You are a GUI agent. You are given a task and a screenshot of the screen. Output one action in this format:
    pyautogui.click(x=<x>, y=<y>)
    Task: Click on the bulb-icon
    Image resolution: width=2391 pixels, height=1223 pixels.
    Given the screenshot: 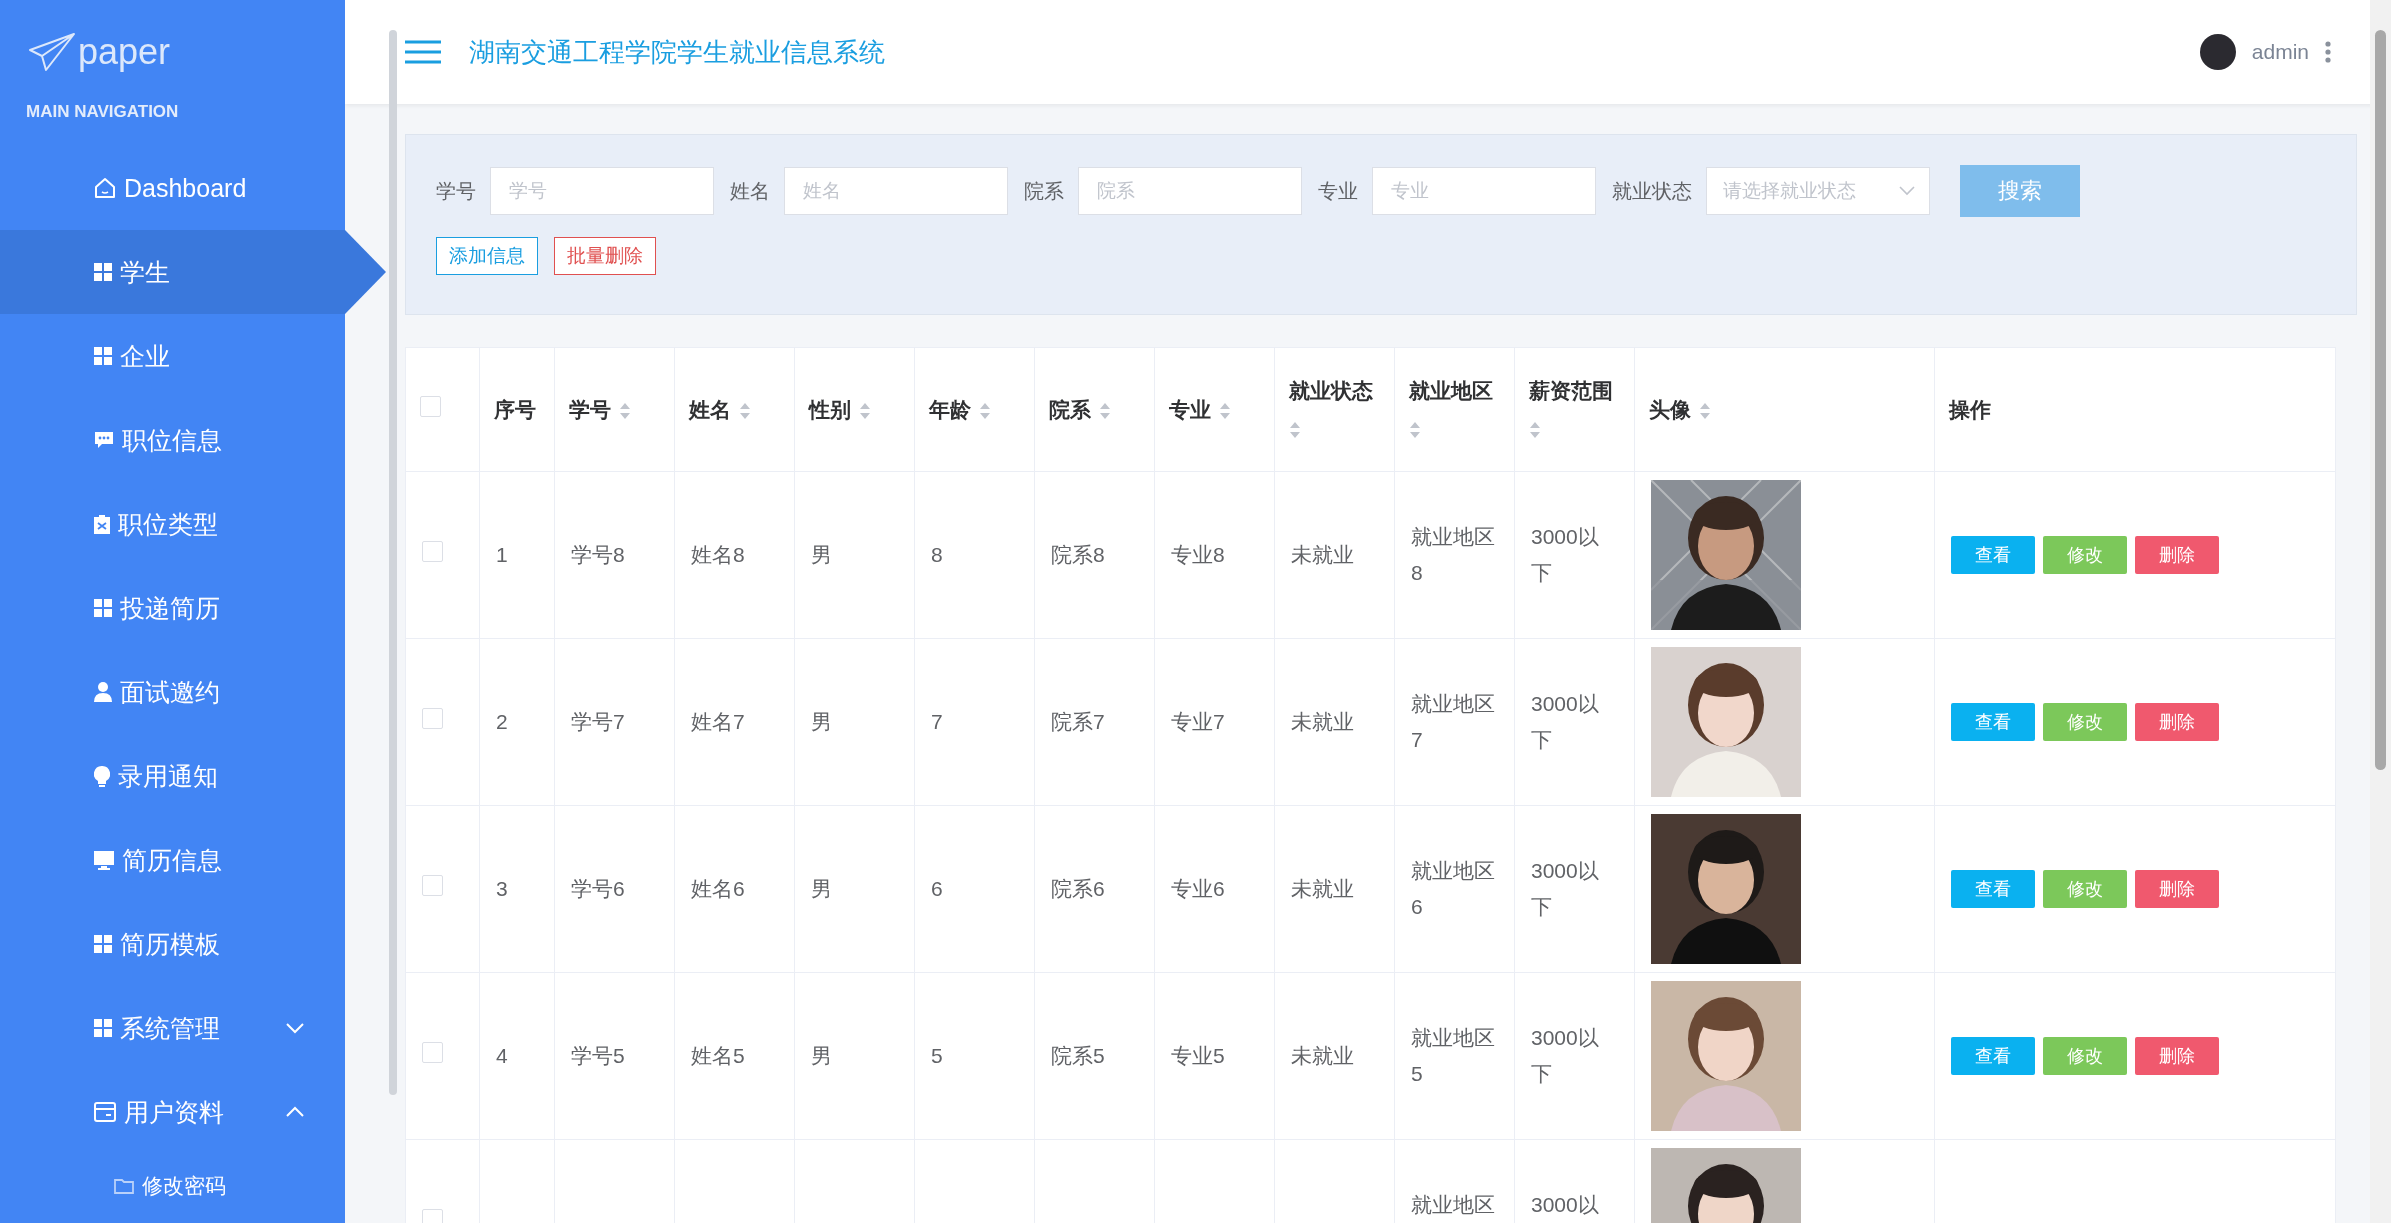 What is the action you would take?
    pyautogui.click(x=102, y=776)
    